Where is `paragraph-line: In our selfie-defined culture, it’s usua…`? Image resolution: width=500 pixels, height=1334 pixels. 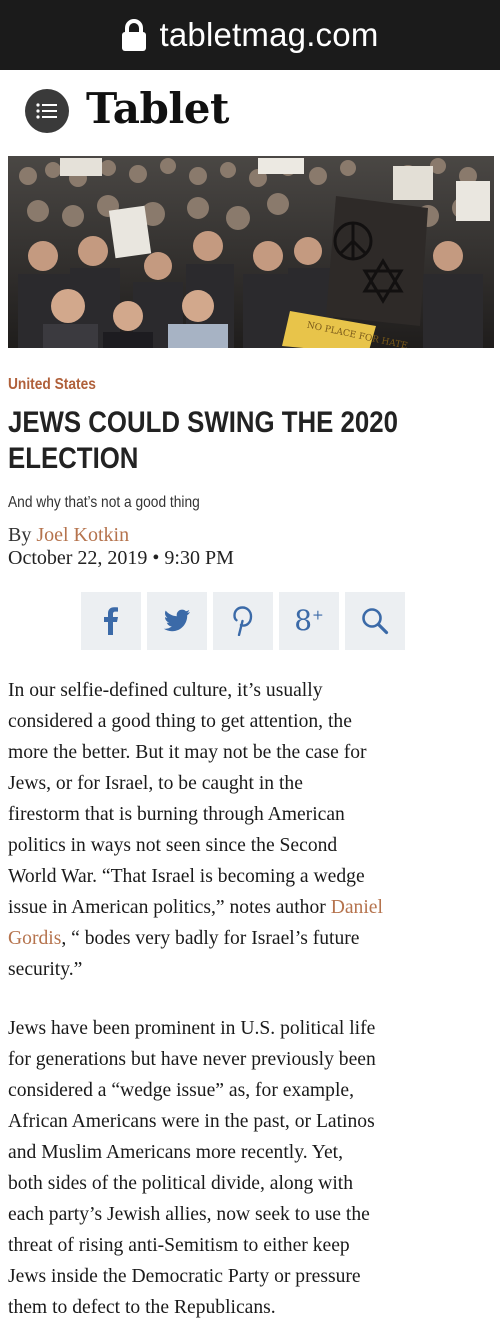
paragraph-line: In our selfie-defined culture, it’s usua… is located at coordinates (165, 690).